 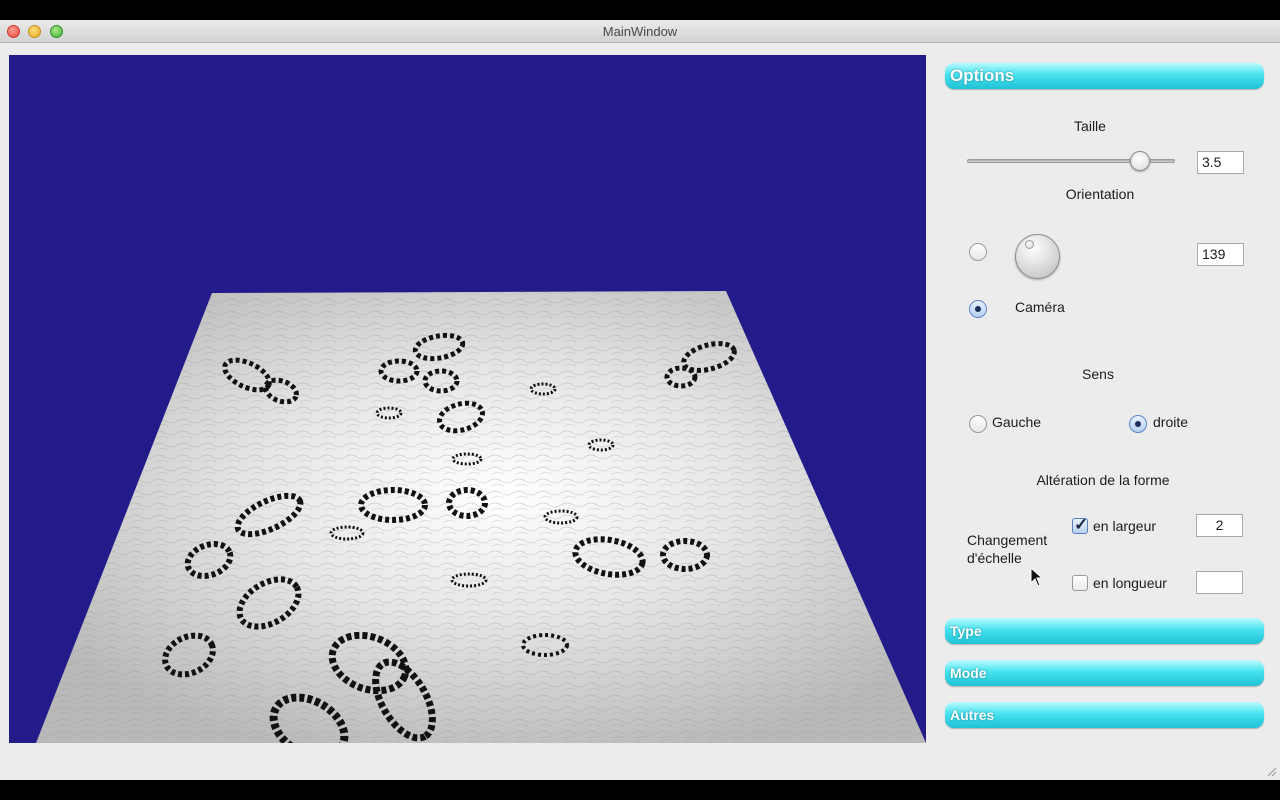 What do you see at coordinates (1220, 162) in the screenshot?
I see `size-value-field: 3.5` at bounding box center [1220, 162].